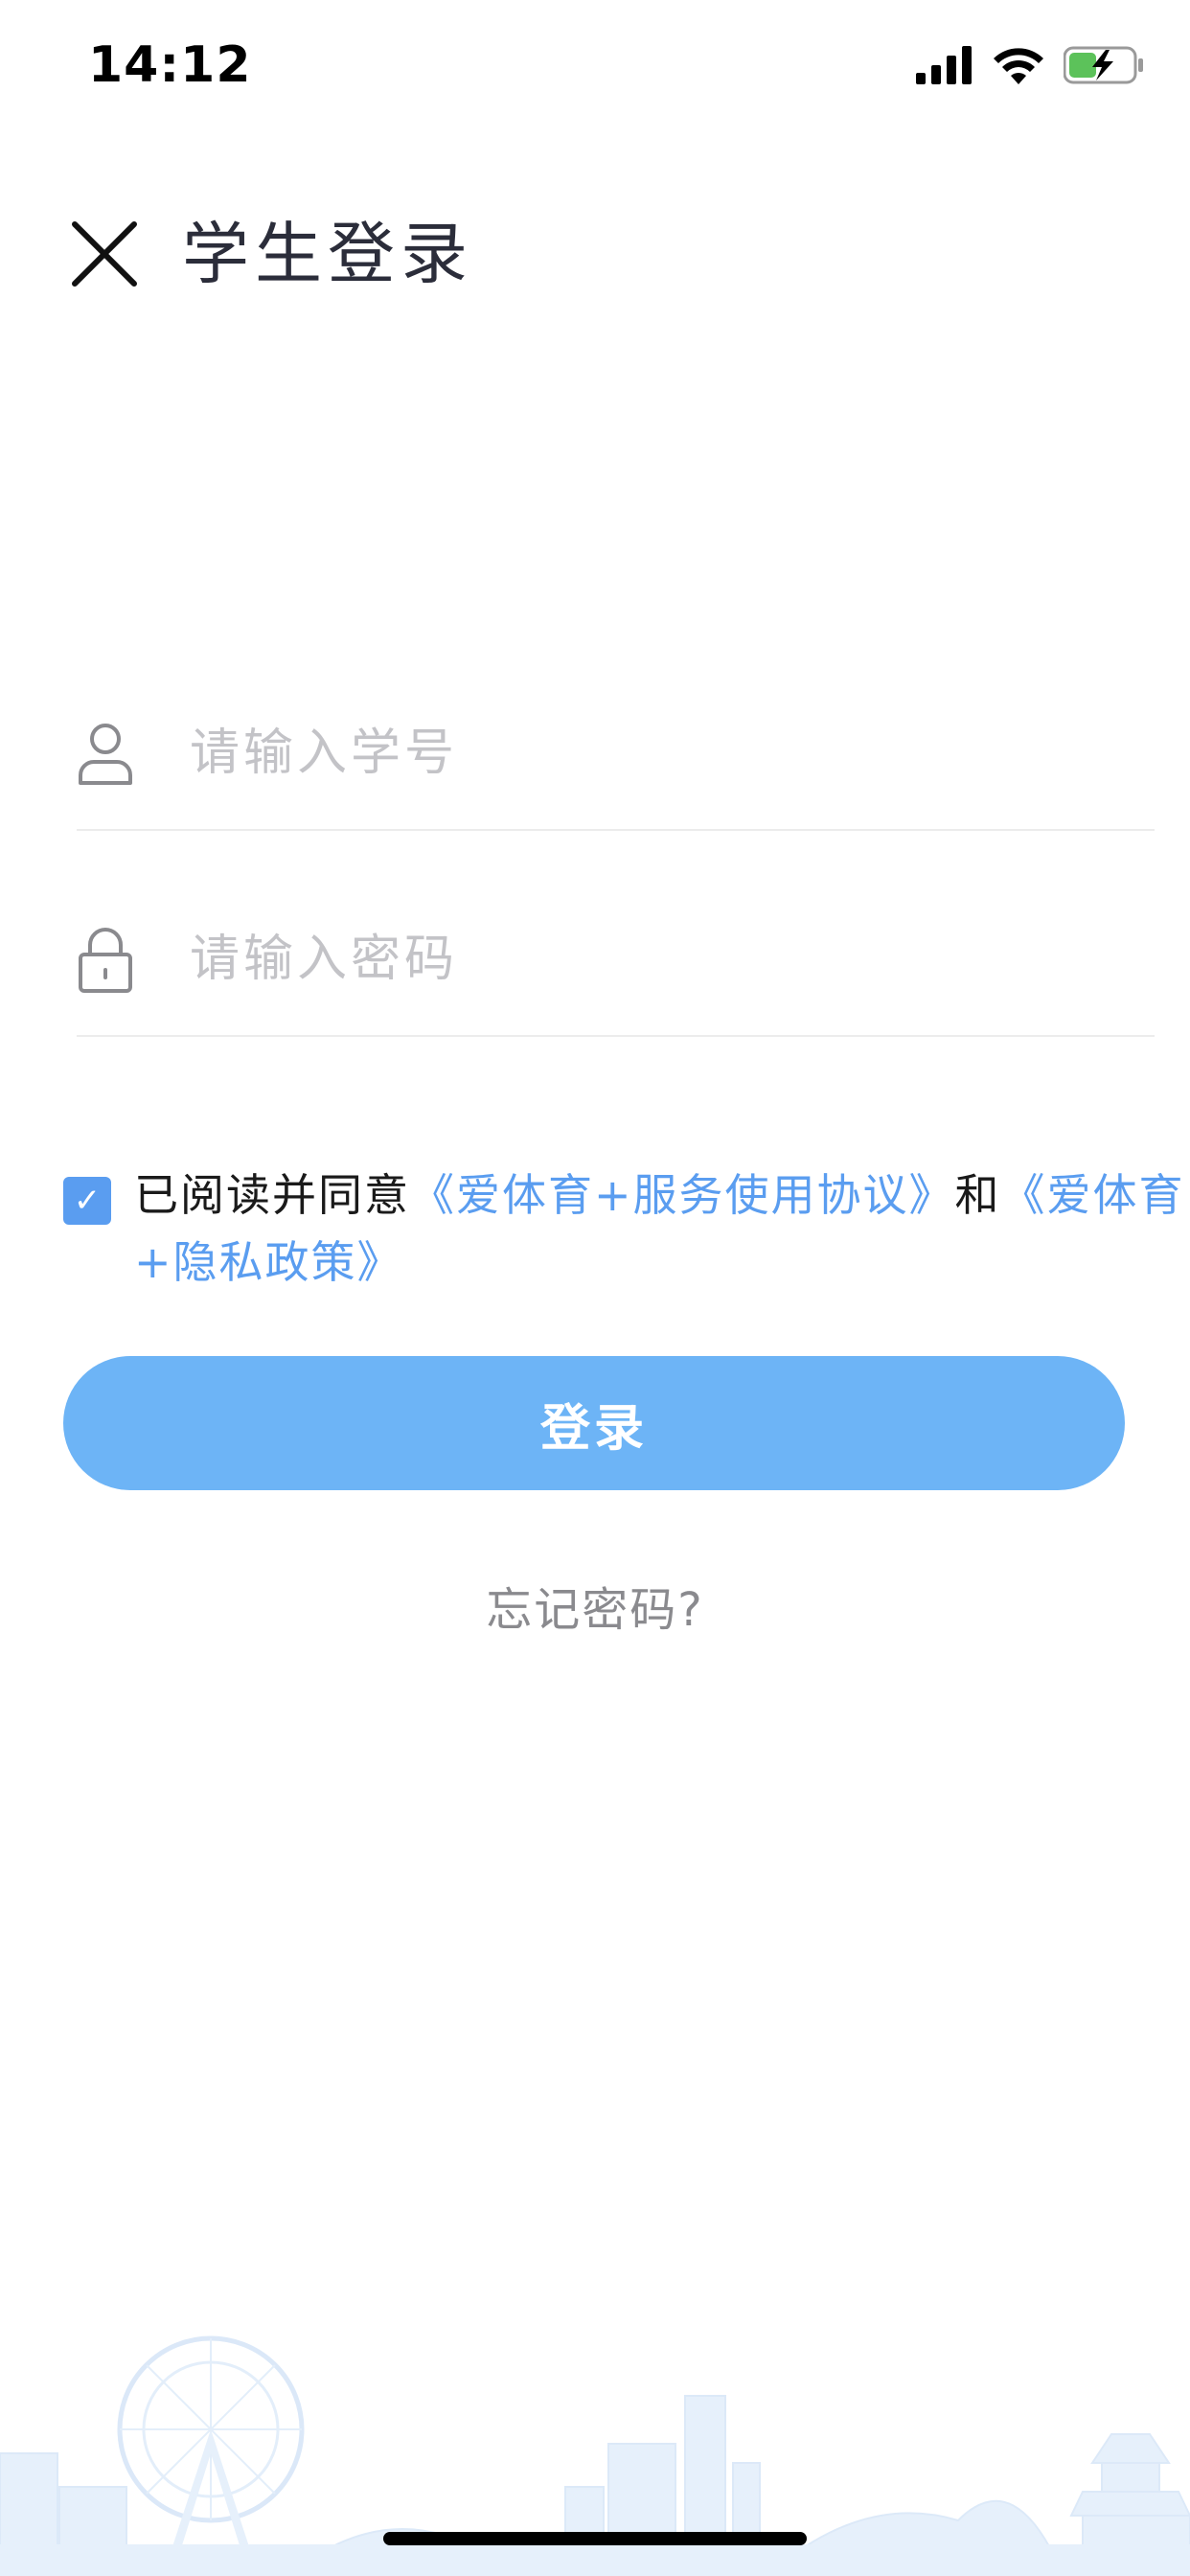 The width and height of the screenshot is (1190, 2576). Describe the element at coordinates (595, 2538) in the screenshot. I see `home-indicator` at that location.